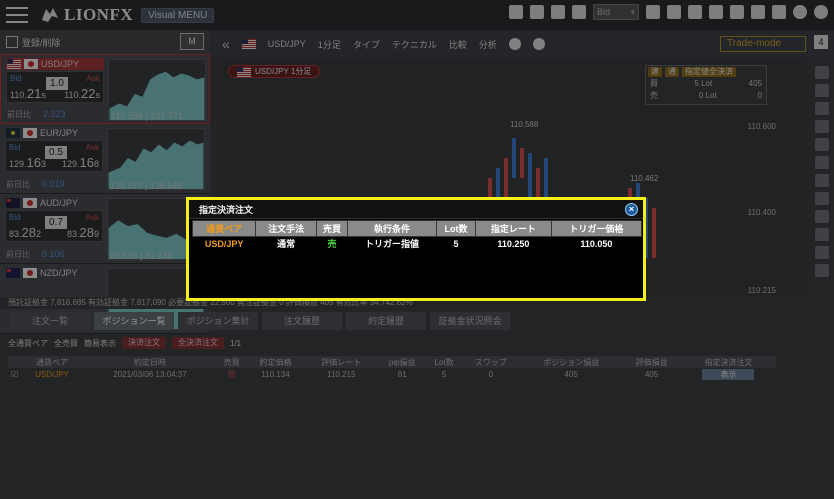 This screenshot has height=499, width=834. I want to click on order-pair: USD/JPY, so click(224, 243).